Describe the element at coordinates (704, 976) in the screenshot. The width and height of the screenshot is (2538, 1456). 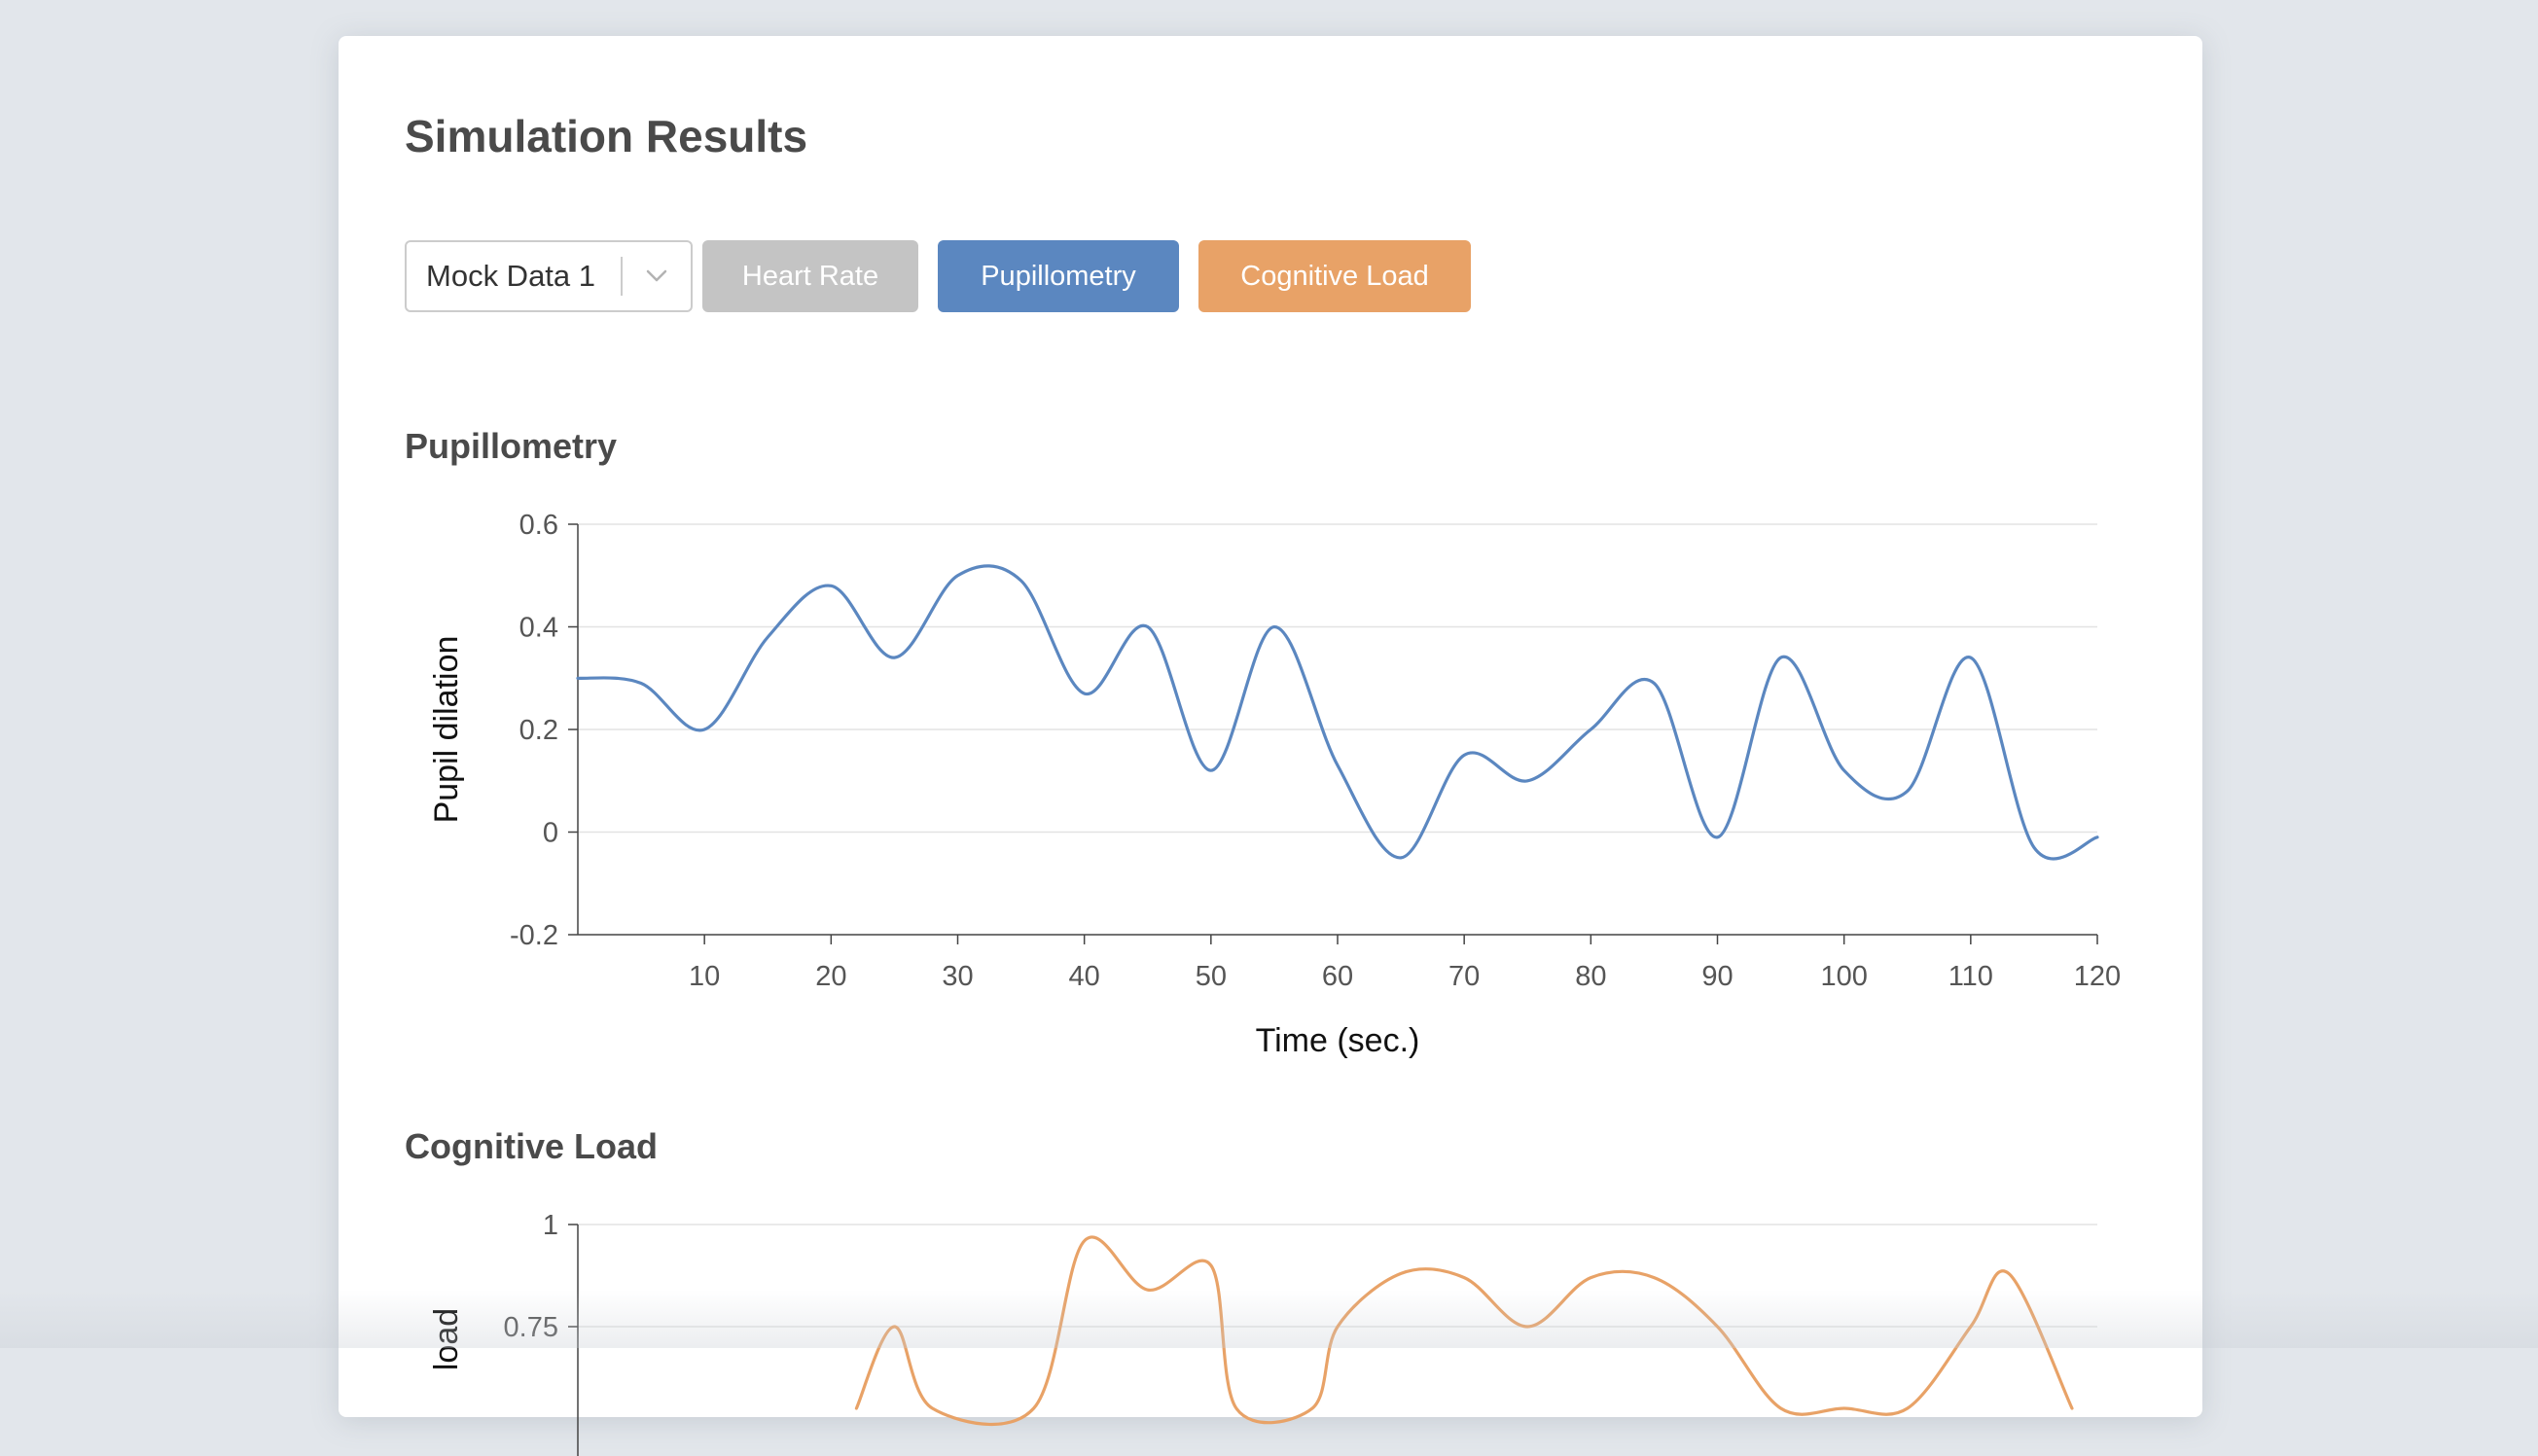
I see `x-tick-label: 10` at that location.